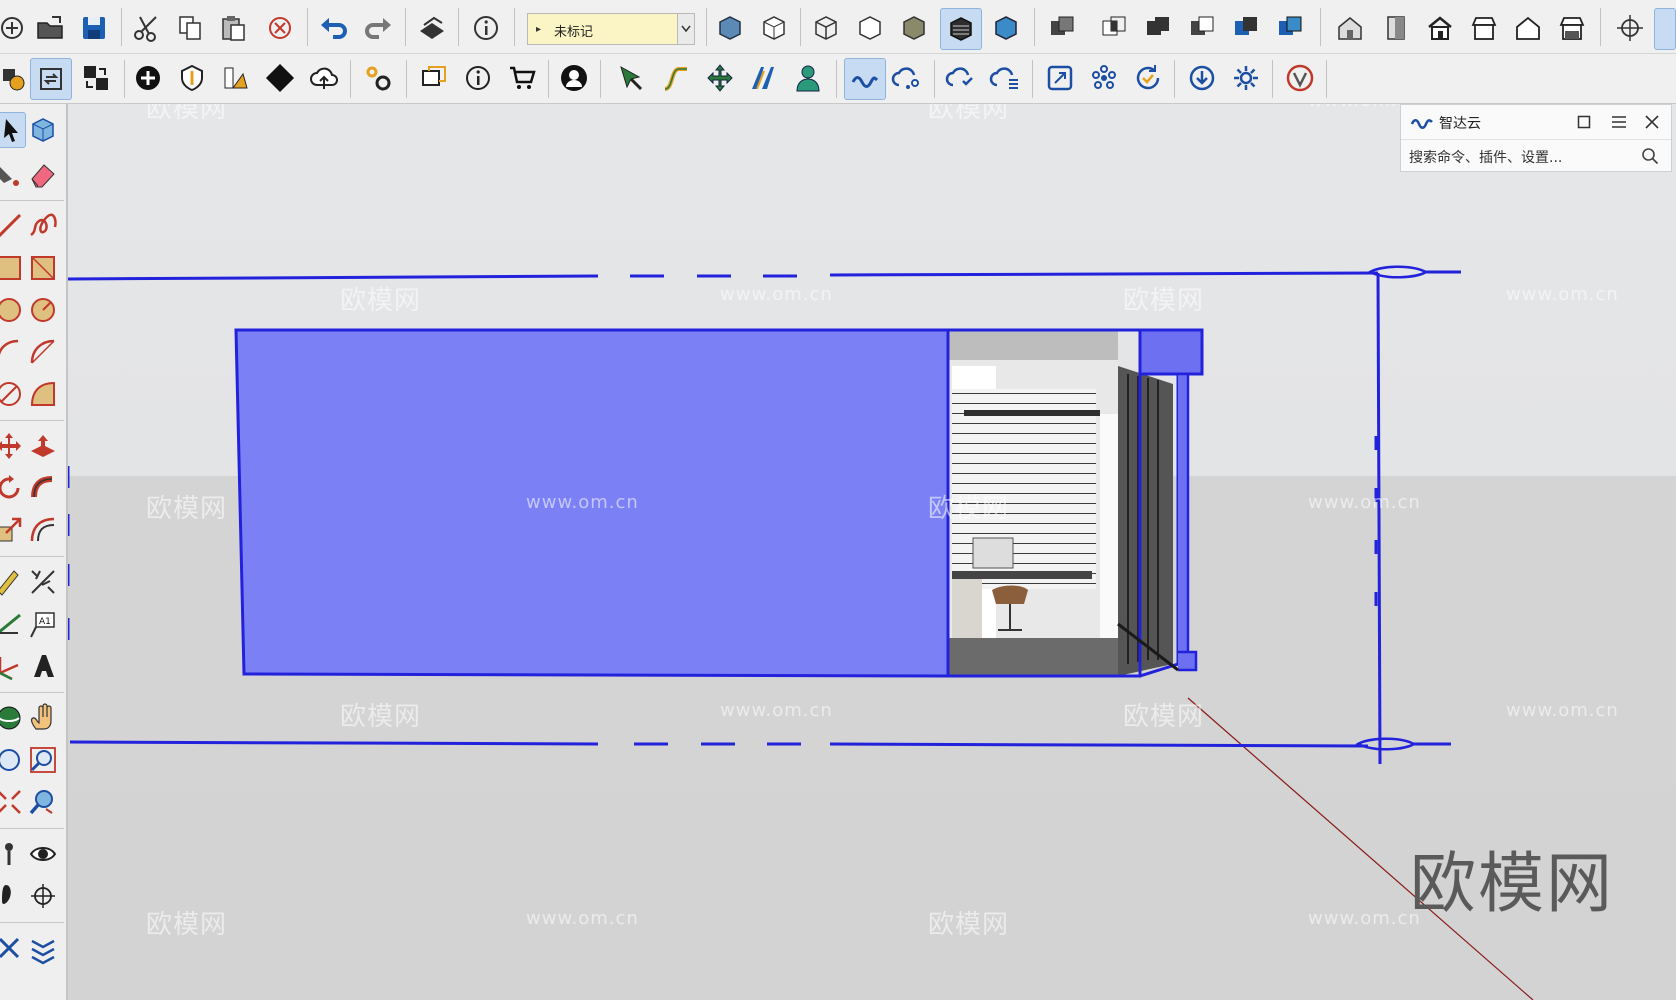  Describe the element at coordinates (13, 310) in the screenshot. I see `circle-tool-icon` at that location.